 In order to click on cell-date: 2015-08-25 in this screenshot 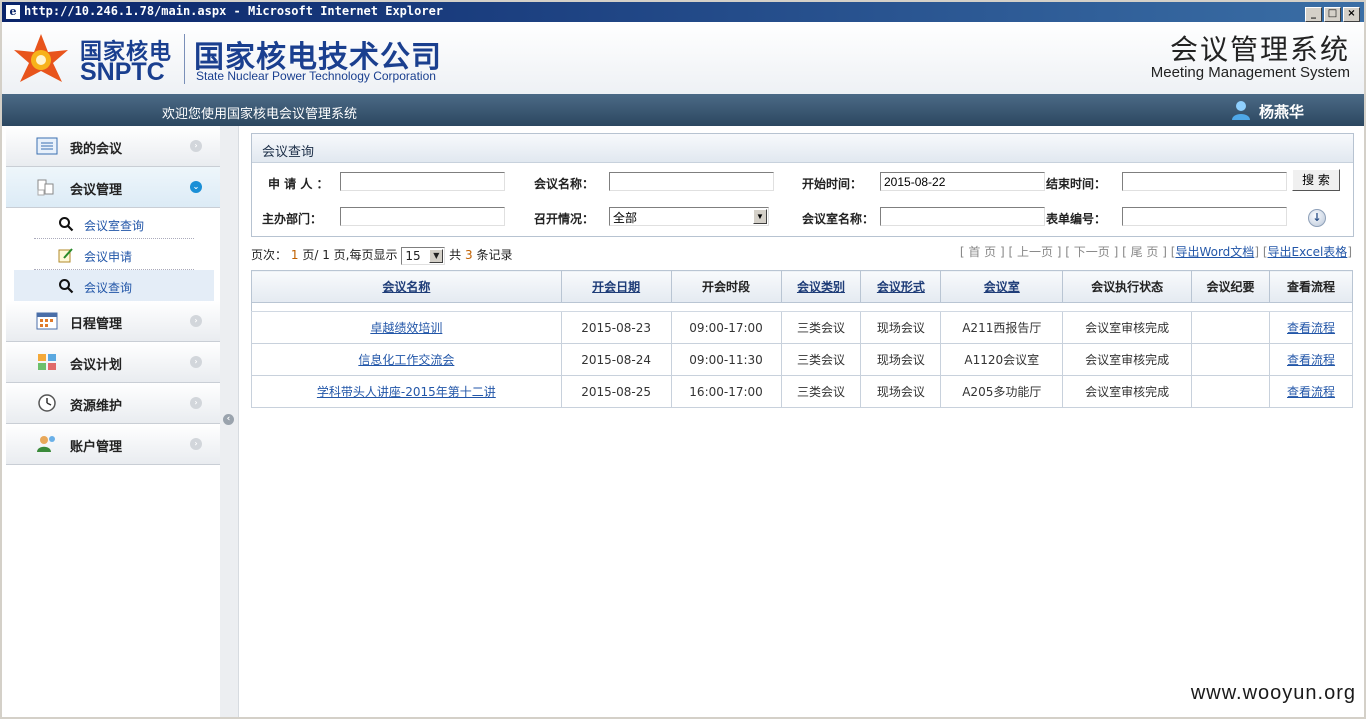, I will do `click(616, 391)`.